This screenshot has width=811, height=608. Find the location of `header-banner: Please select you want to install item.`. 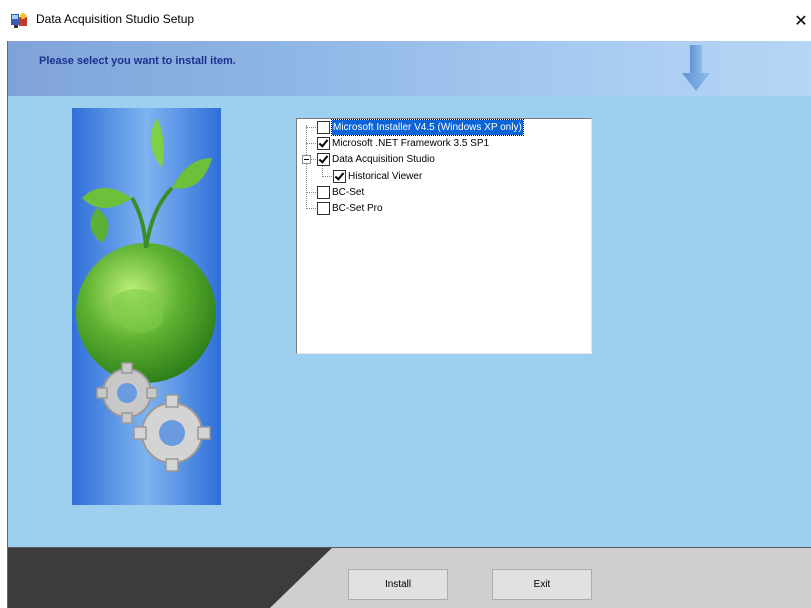

header-banner: Please select you want to install item. is located at coordinates (409, 68).